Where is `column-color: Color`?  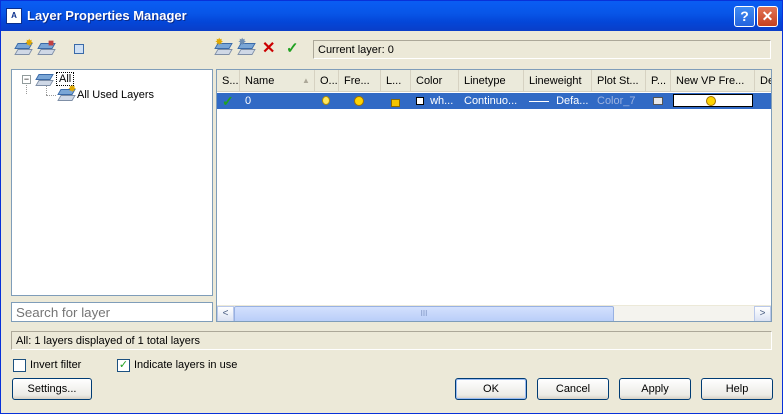 column-color: Color is located at coordinates (435, 81).